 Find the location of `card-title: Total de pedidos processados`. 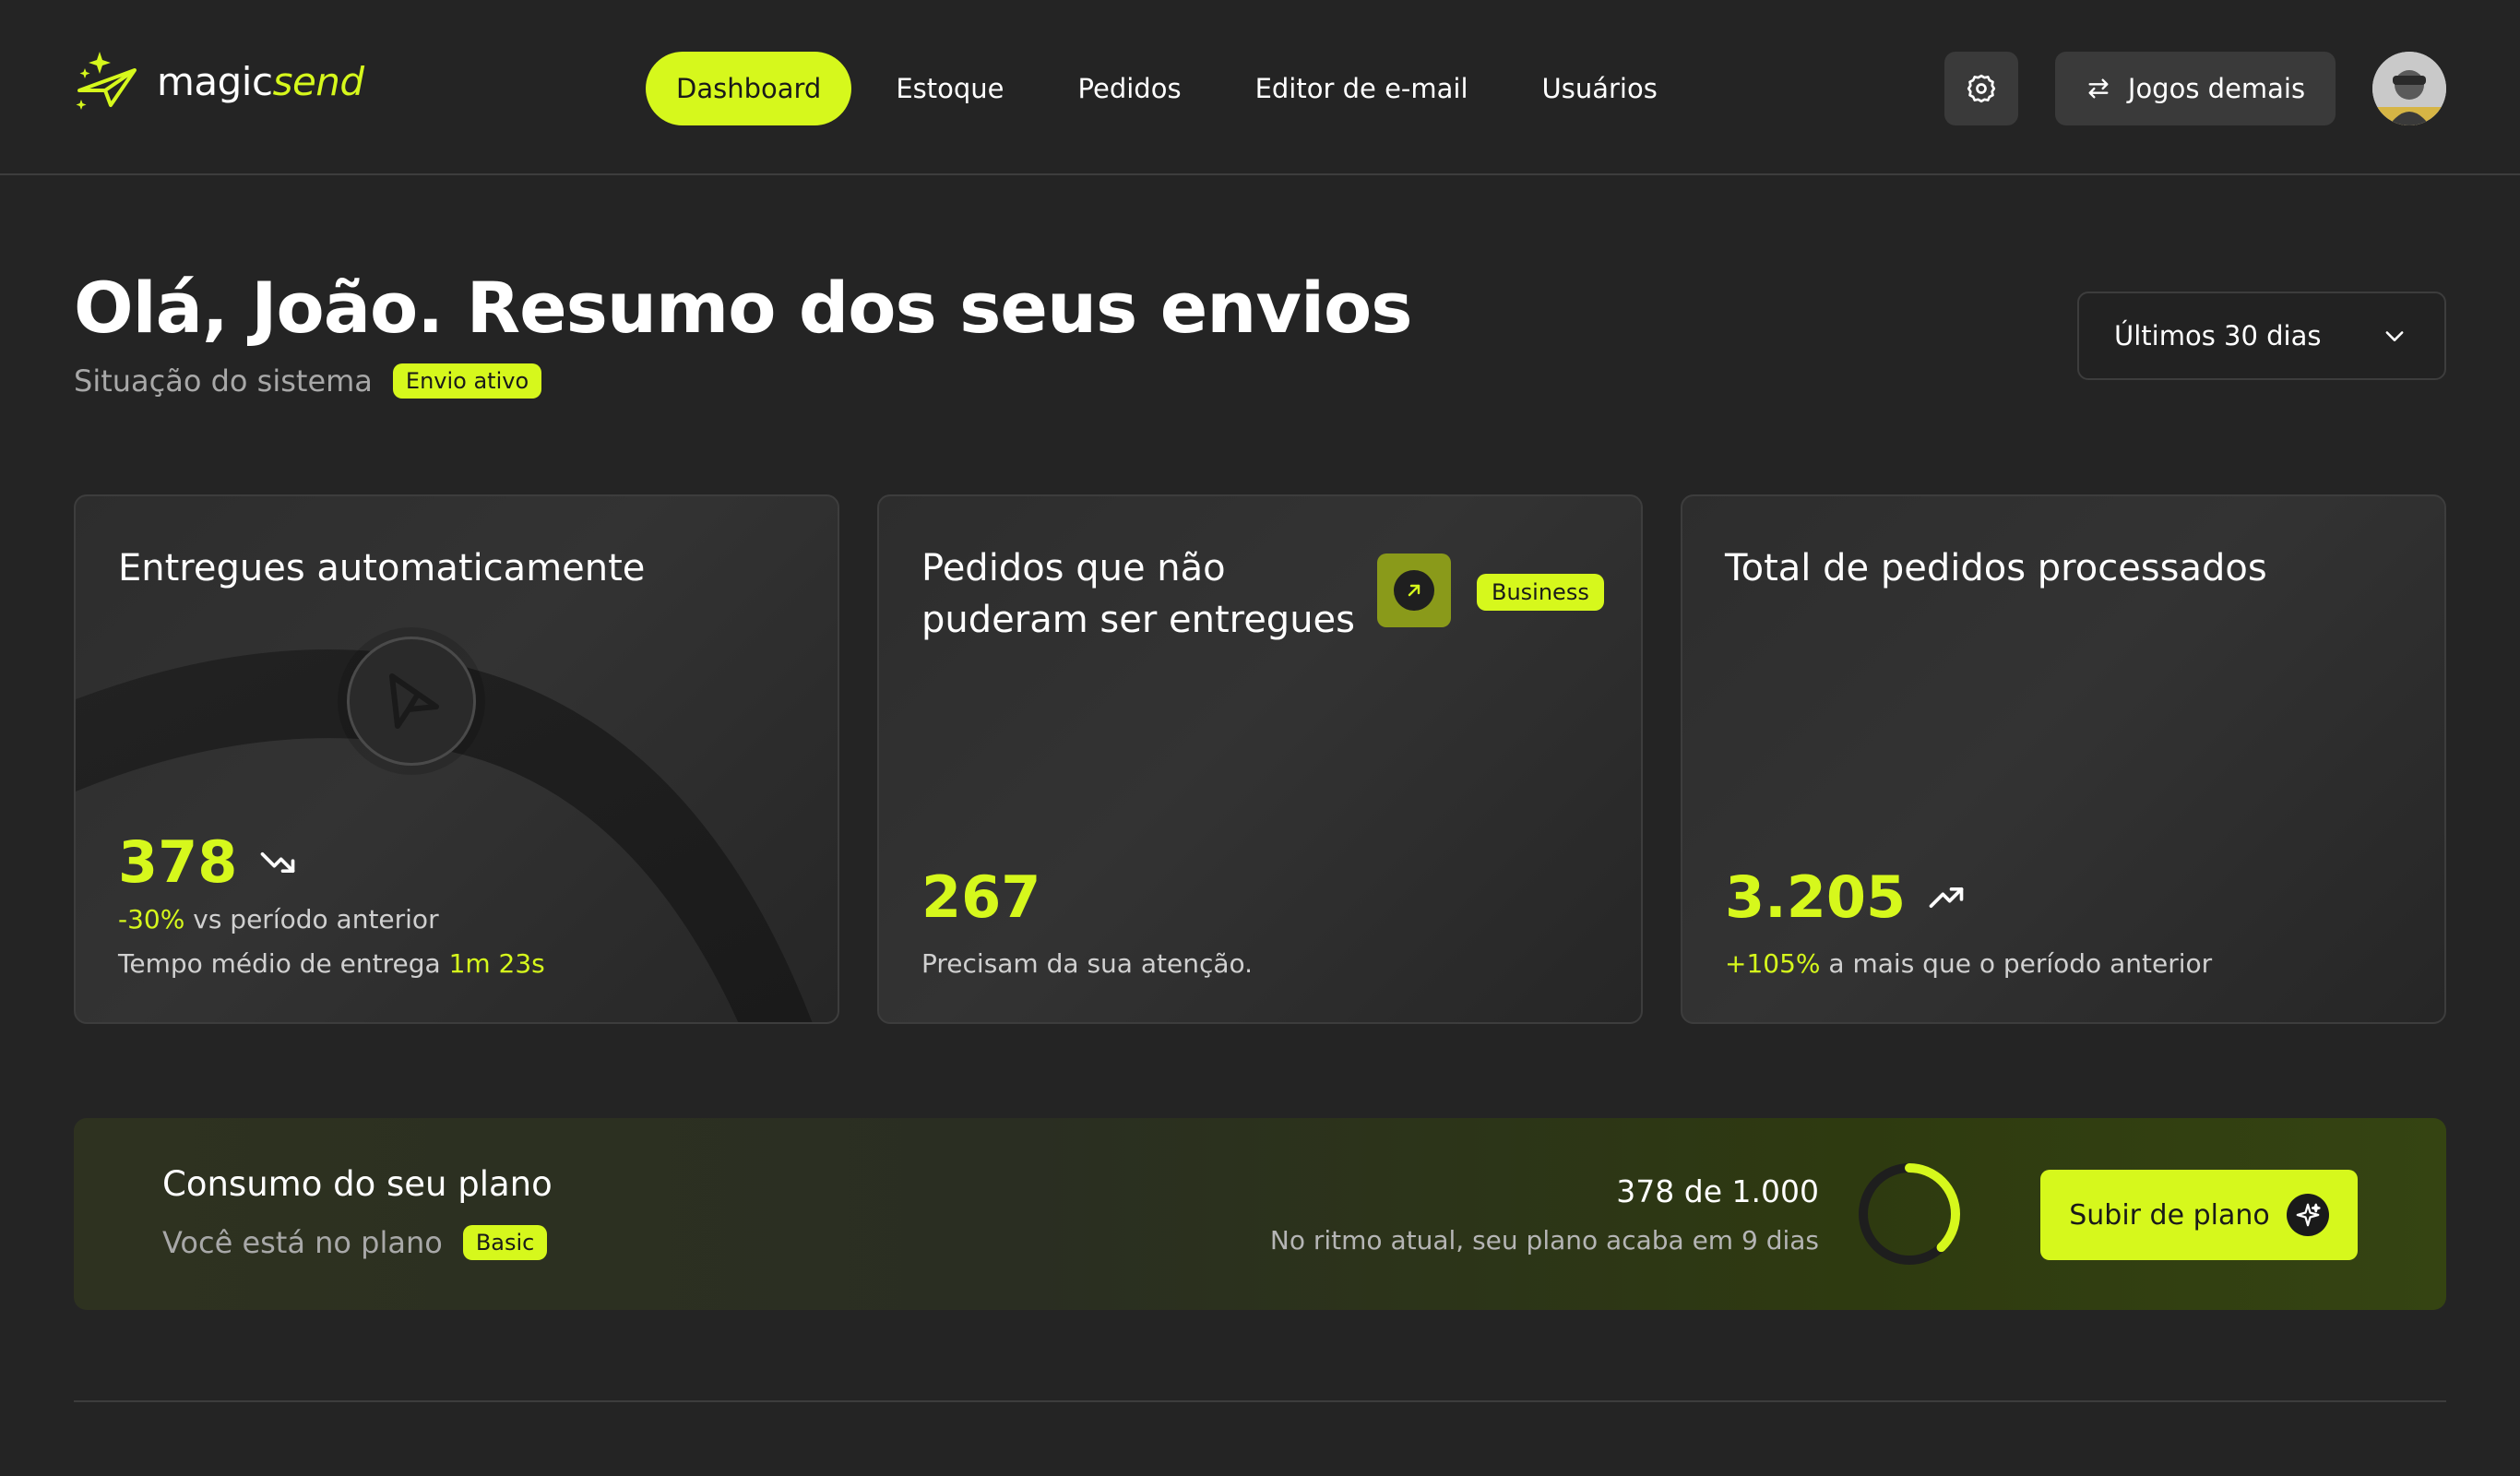

card-title: Total de pedidos processados is located at coordinates (1996, 568).